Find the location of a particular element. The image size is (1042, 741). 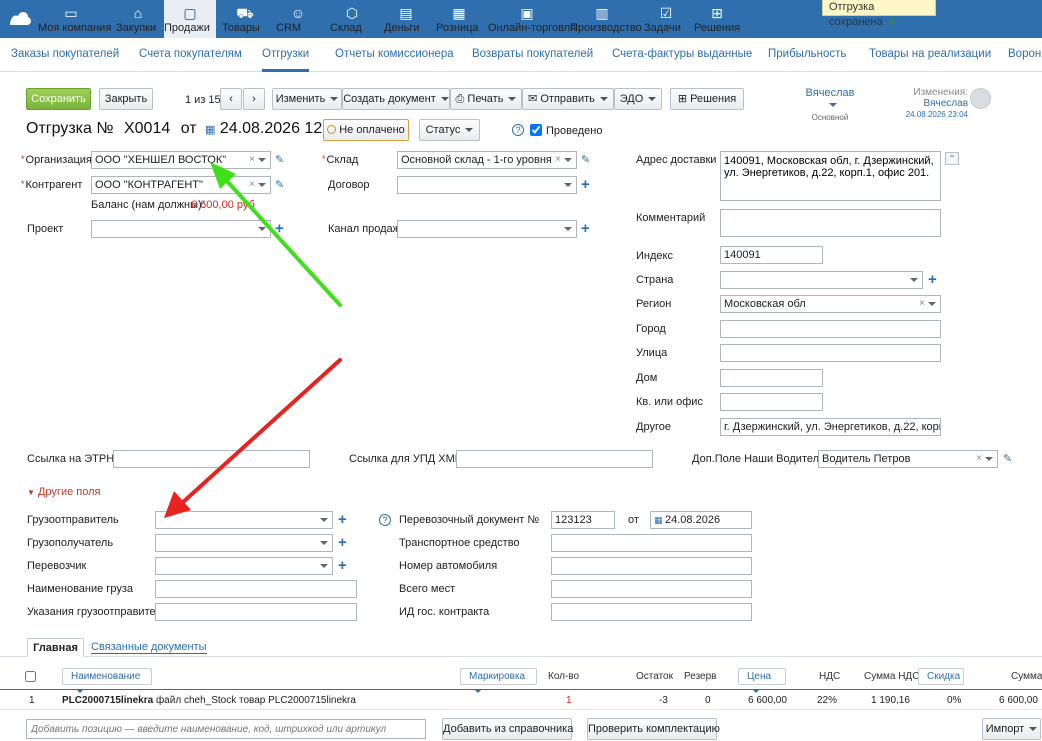

discount-column-header: Скидка is located at coordinates (941, 676).